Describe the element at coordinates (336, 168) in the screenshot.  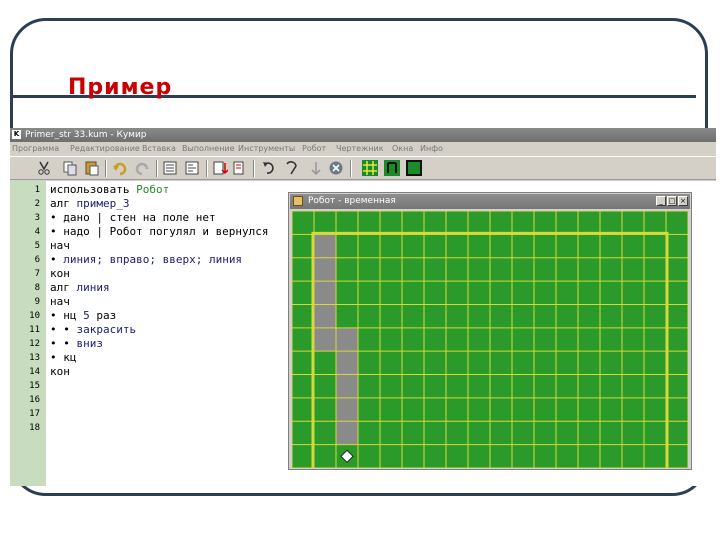
I see `stop-icon` at that location.